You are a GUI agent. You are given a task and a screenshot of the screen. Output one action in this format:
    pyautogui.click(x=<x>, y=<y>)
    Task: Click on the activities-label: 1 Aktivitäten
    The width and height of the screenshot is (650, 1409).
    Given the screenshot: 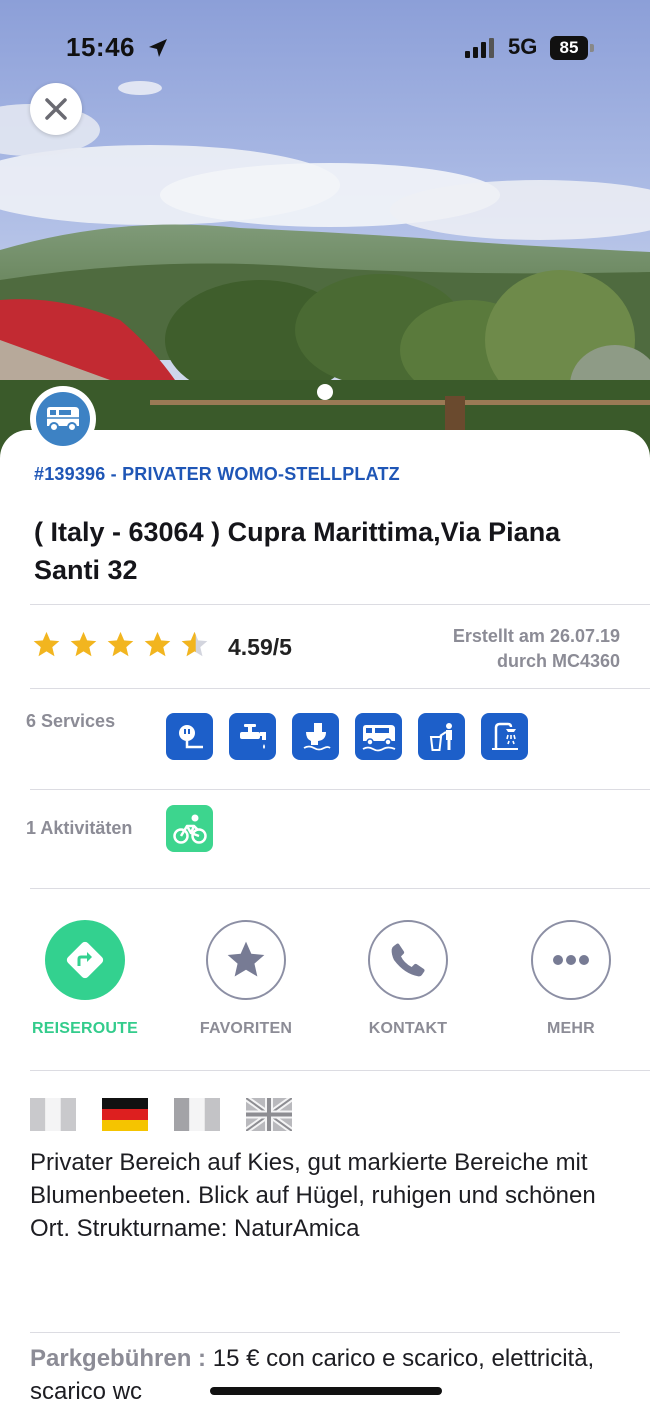 What is the action you would take?
    pyautogui.click(x=79, y=828)
    